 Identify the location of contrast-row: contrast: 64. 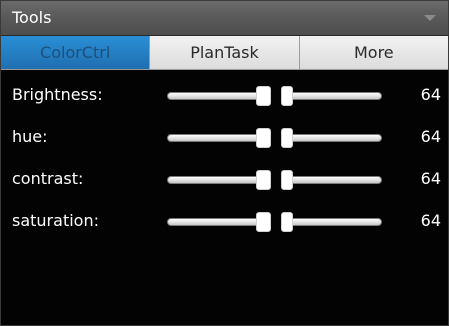
(224, 176).